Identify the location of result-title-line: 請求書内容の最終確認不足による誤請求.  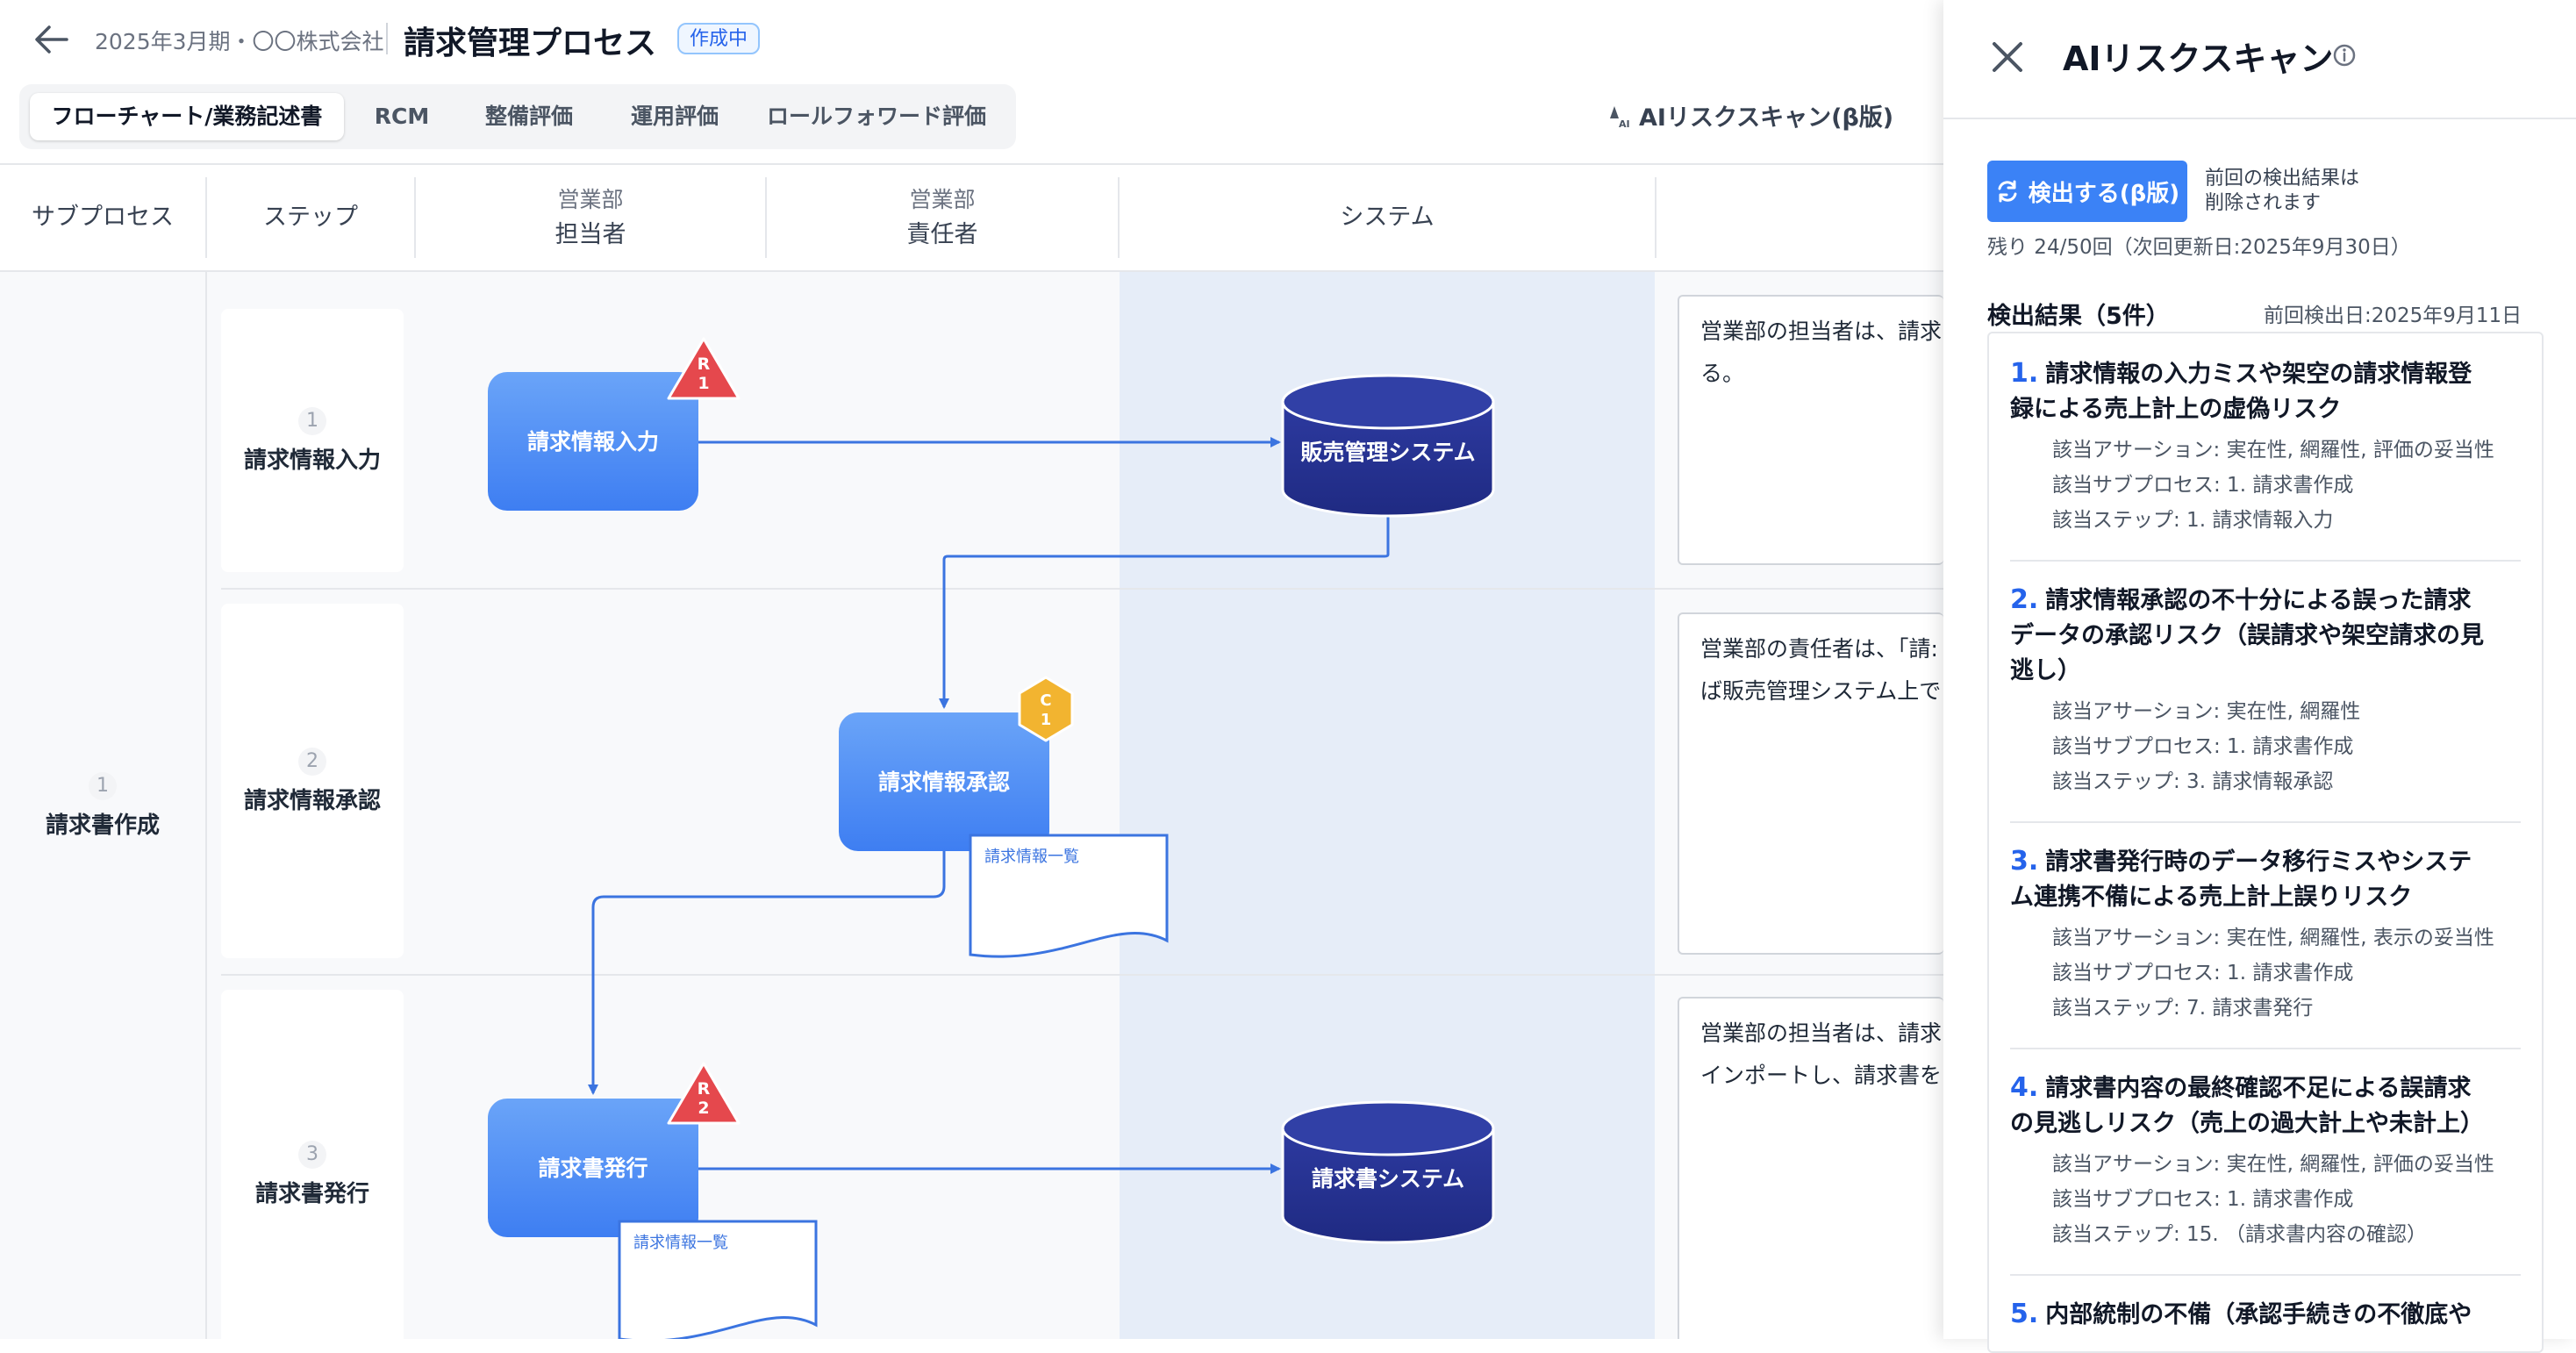
(2258, 1088).